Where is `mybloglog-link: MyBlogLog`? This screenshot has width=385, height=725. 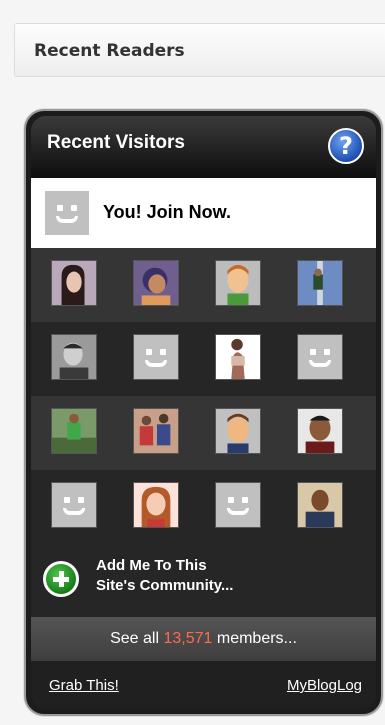
mybloglog-link: MyBlogLog is located at coordinates (324, 685).